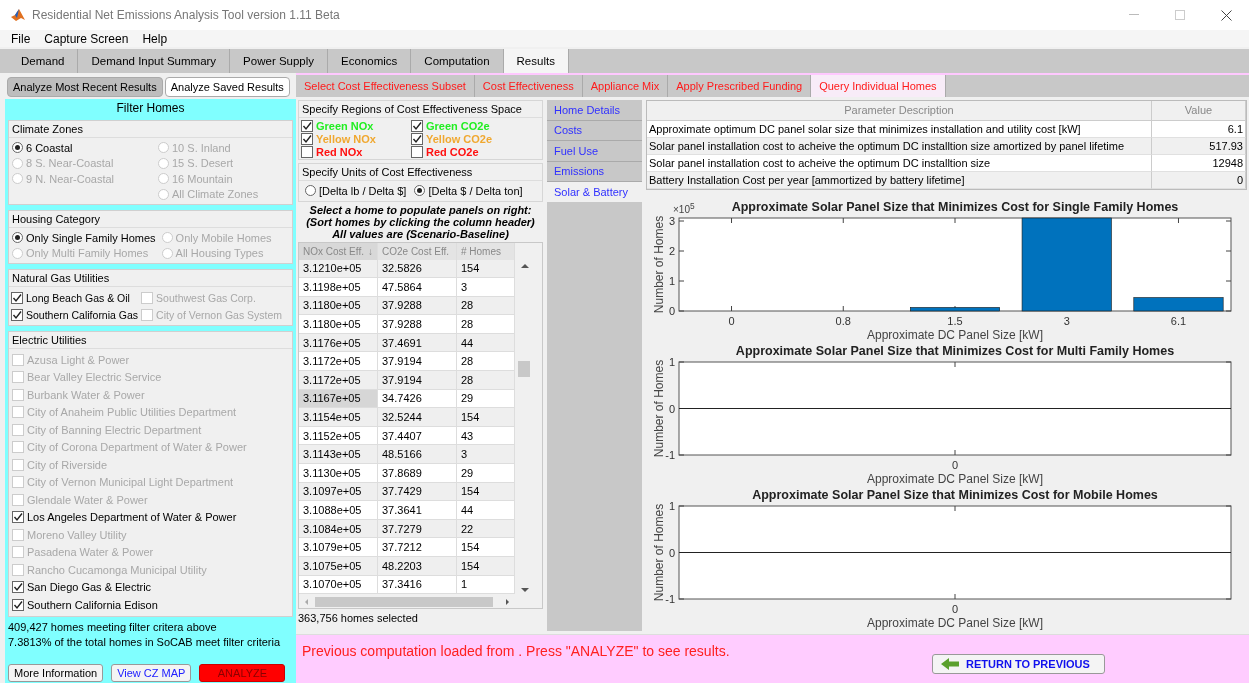 The width and height of the screenshot is (1249, 683). What do you see at coordinates (132, 517) in the screenshot?
I see `option-label: Los Angeles Department of Water & Power` at bounding box center [132, 517].